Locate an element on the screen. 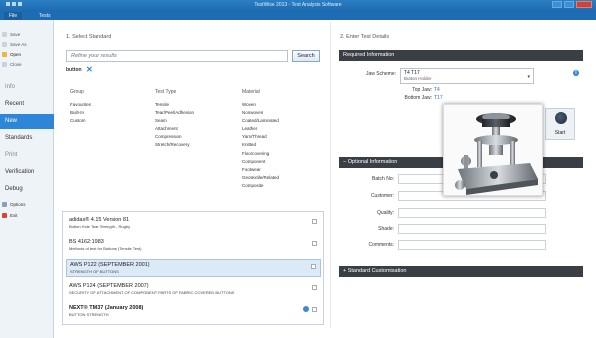 The height and width of the screenshot is (338, 596). sidebar-item-verification: Verification is located at coordinates (27, 172).